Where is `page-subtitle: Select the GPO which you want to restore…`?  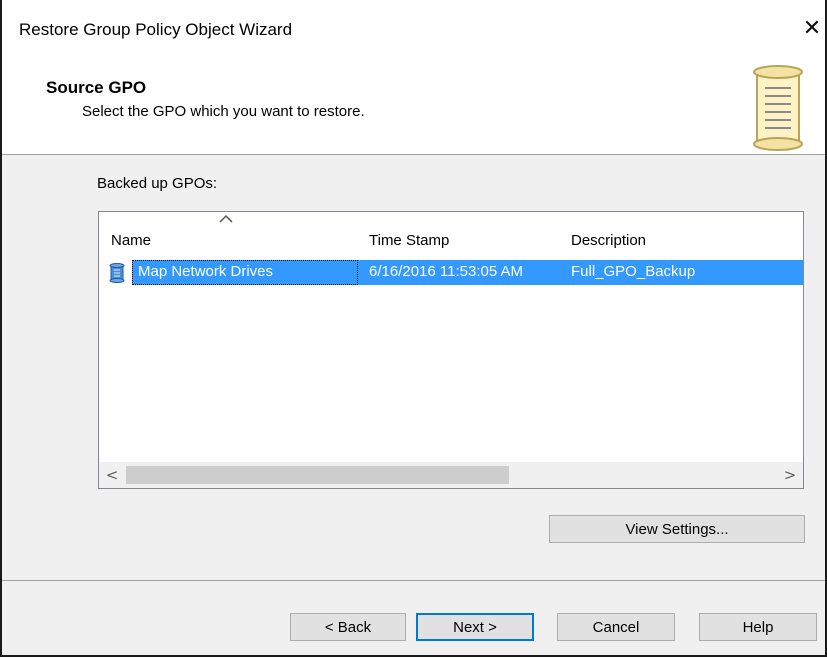
page-subtitle: Select the GPO which you want to restore… is located at coordinates (223, 111).